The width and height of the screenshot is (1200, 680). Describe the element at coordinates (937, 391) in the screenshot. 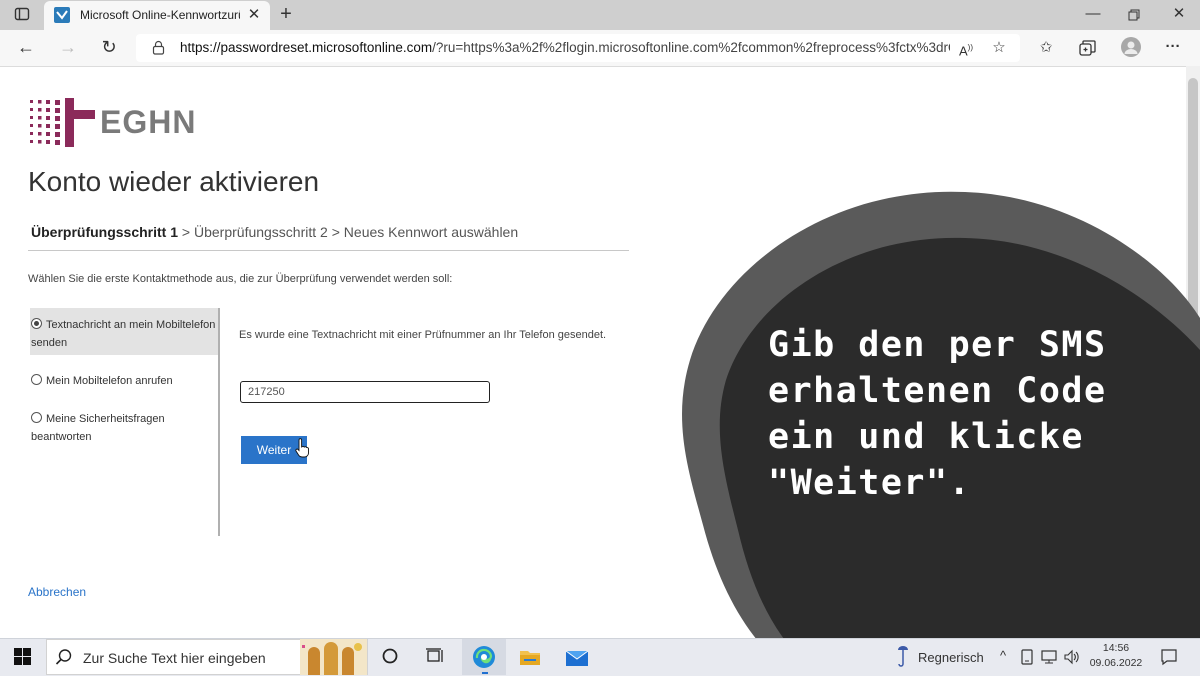

I see `overlay-line: erhaltenen Code` at that location.